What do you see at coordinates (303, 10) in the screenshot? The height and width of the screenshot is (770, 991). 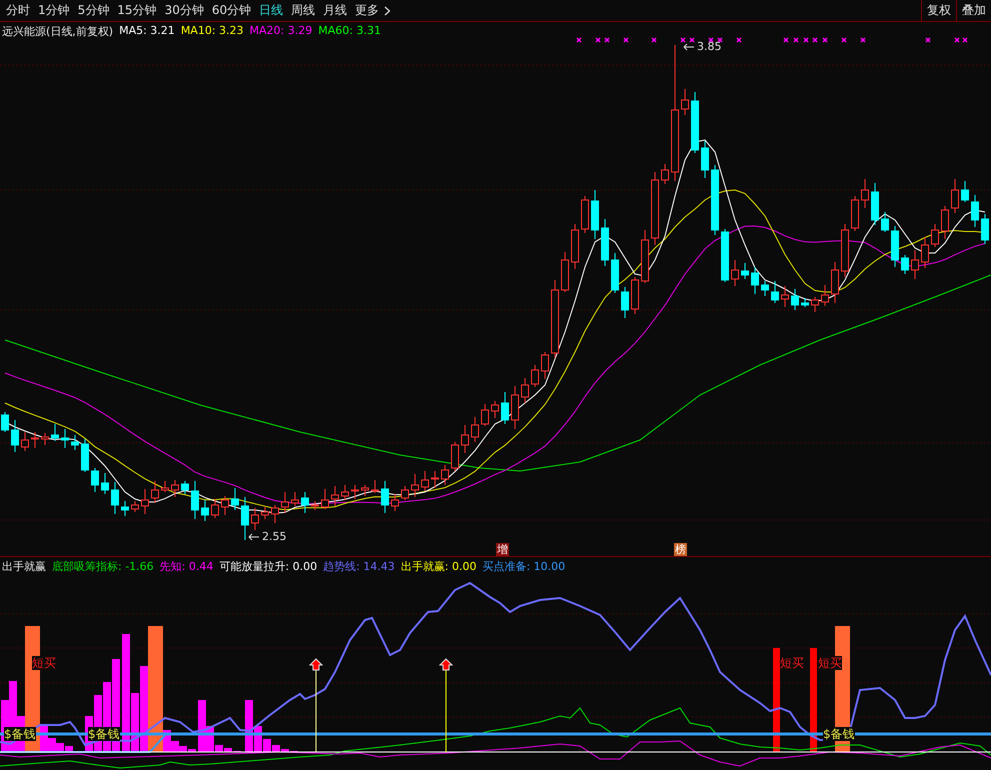 I see `period-tab: 周线` at bounding box center [303, 10].